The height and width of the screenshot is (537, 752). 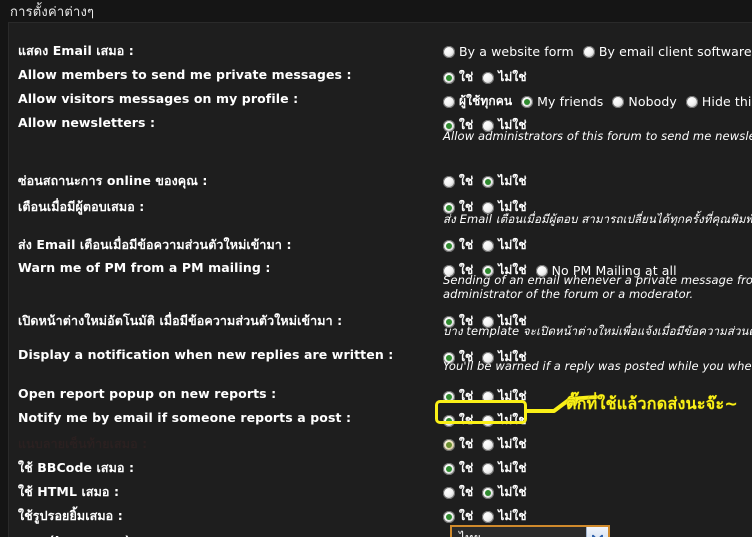 I want to click on option-allow-visitor-messages-0: ผู้ใช้ทุกคน, so click(x=477, y=101).